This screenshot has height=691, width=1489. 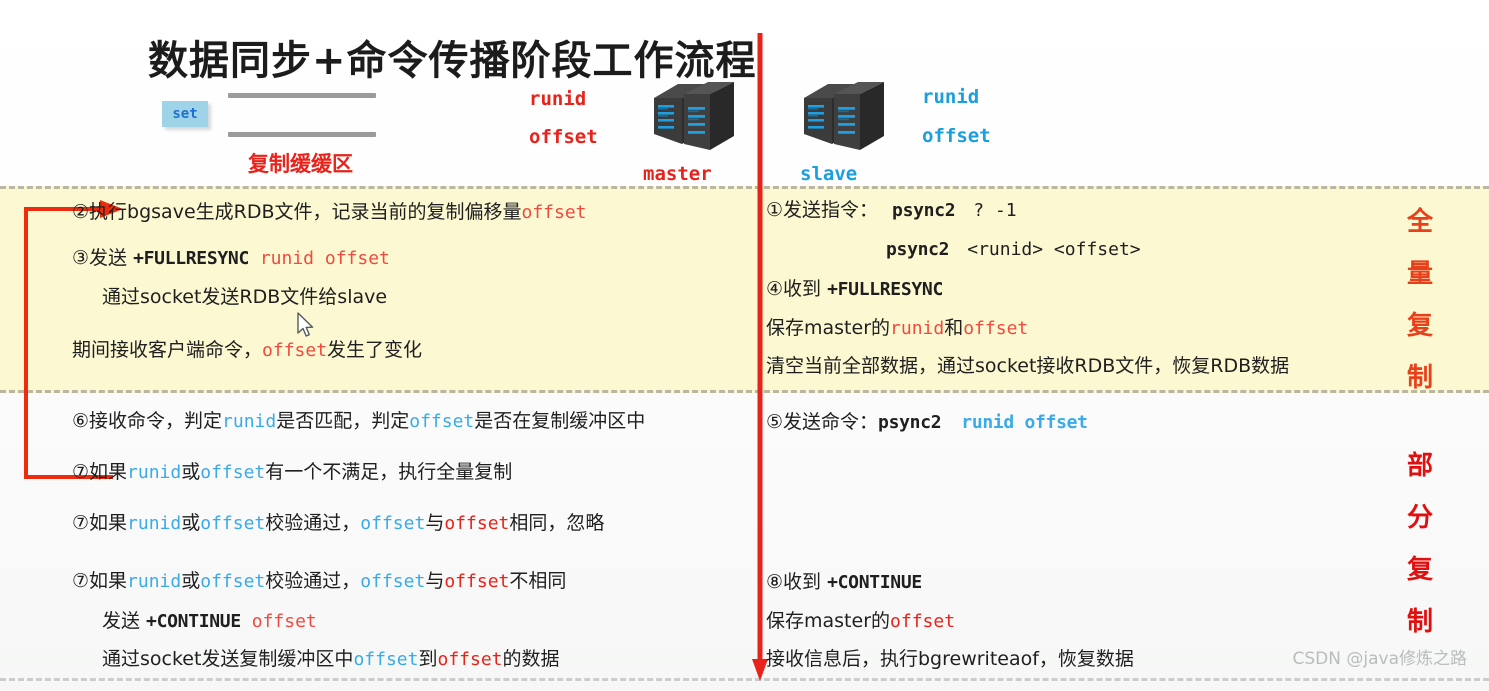 I want to click on left-partial-send-buffer: 通过socket发送复制缓冲区中offset到offset的数据, so click(x=331, y=659).